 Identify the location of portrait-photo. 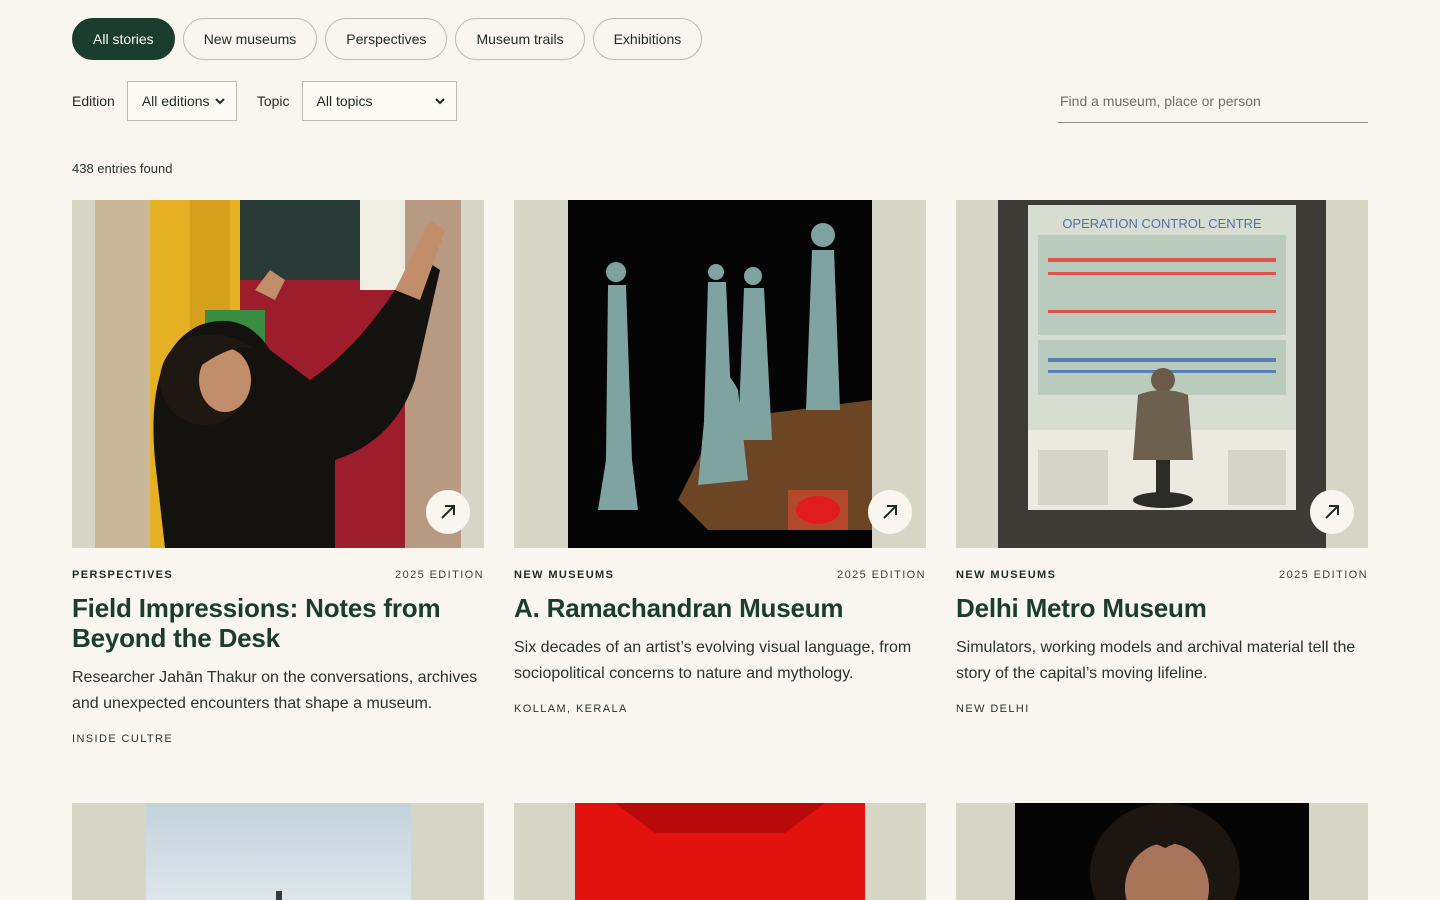
(1162, 851).